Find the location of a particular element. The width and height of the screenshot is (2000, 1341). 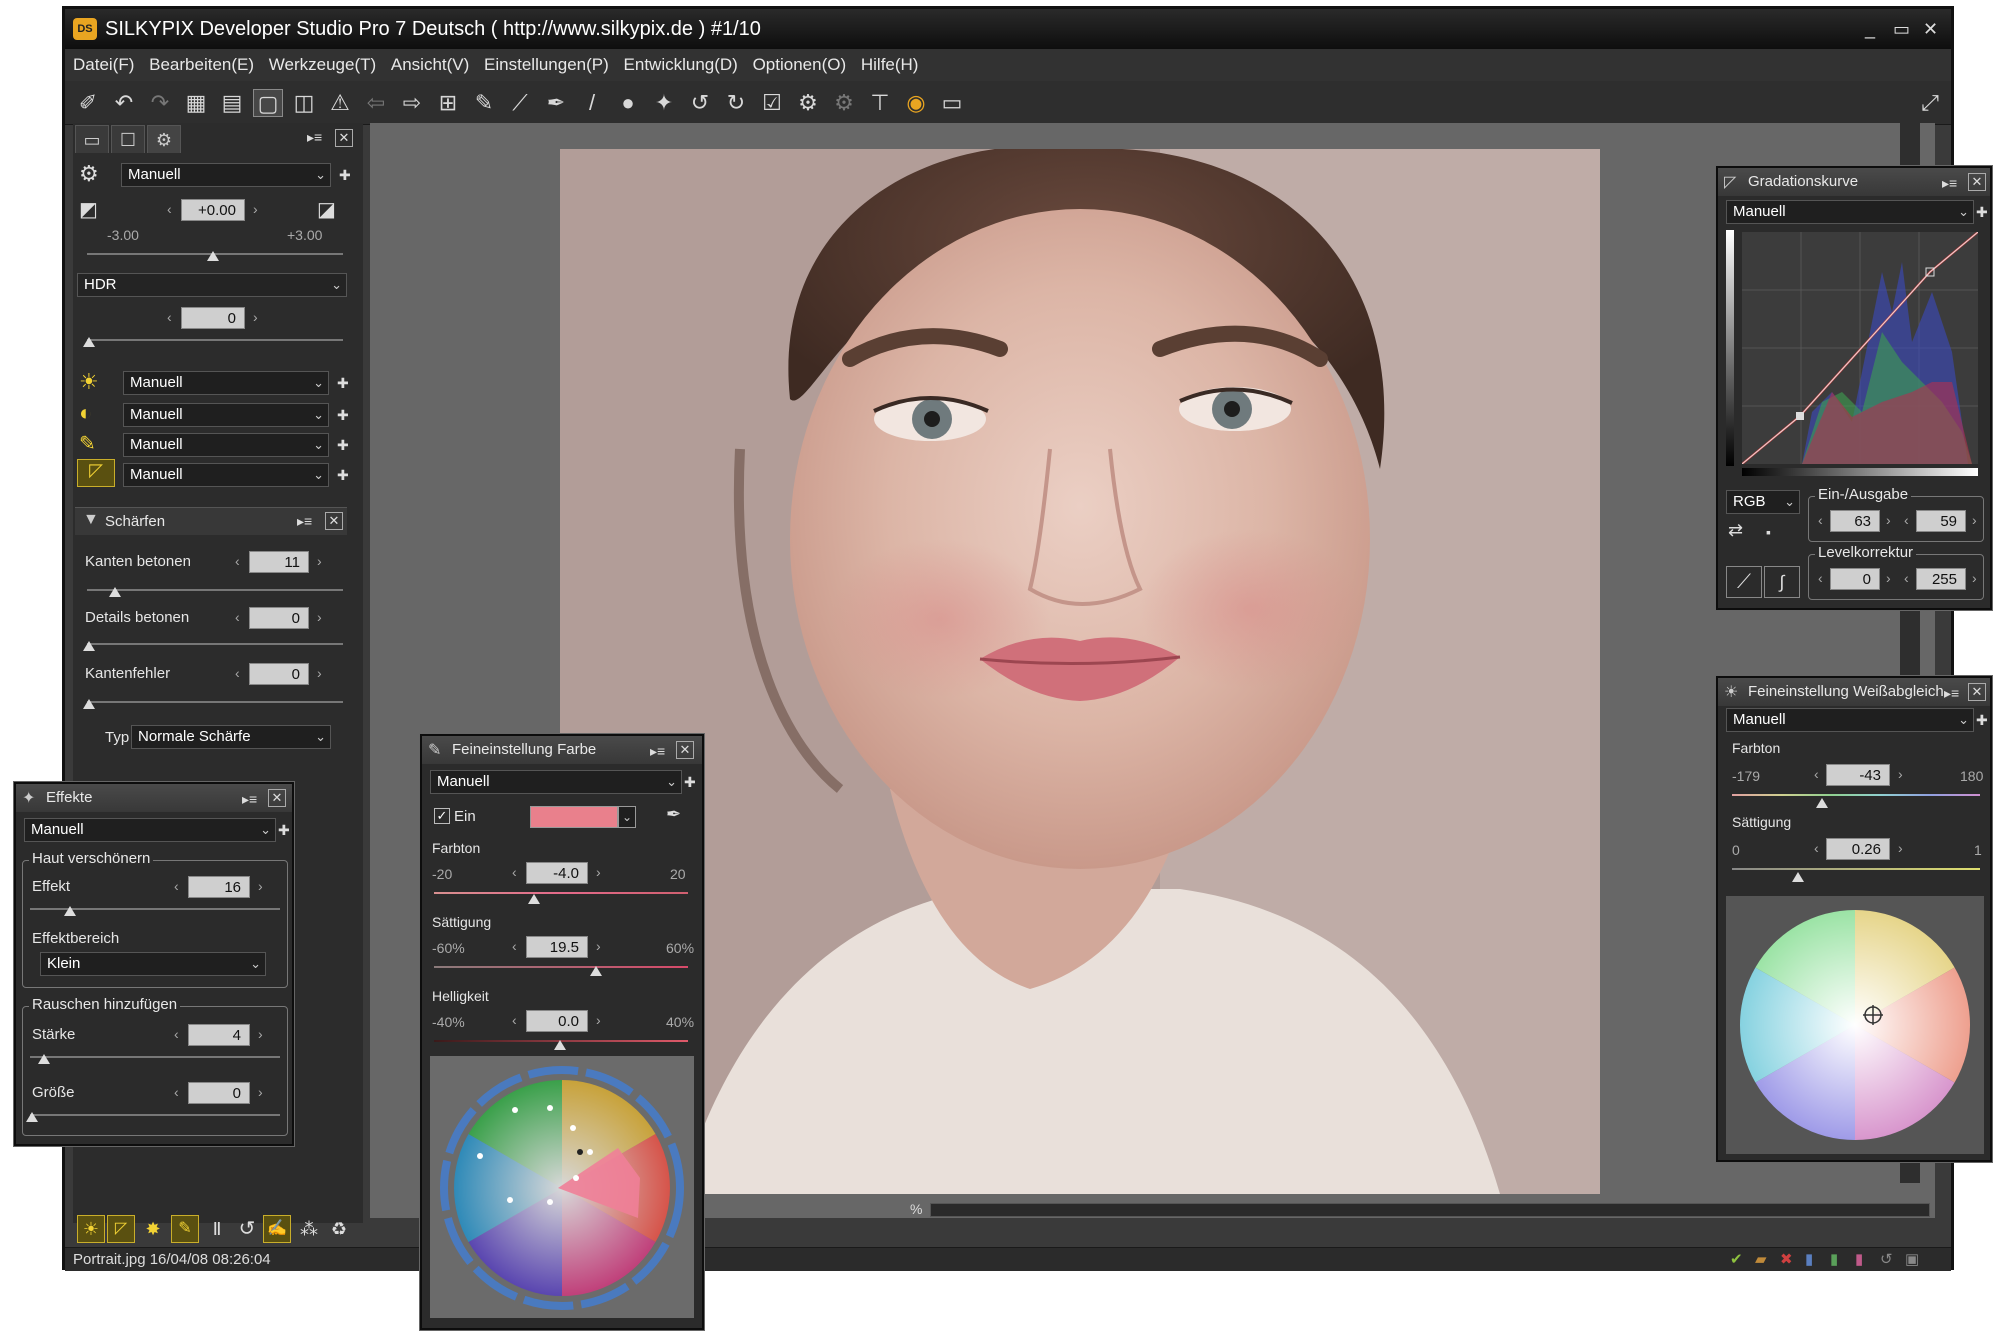

exposure-inc-icon: › is located at coordinates (255, 209).